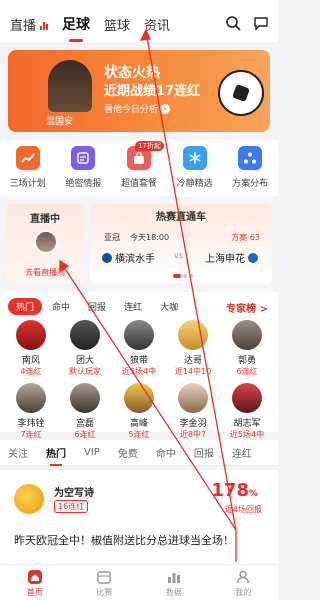 This screenshot has height=600, width=320. What do you see at coordinates (31, 434) in the screenshot?
I see `expert-stat: 7连红` at bounding box center [31, 434].